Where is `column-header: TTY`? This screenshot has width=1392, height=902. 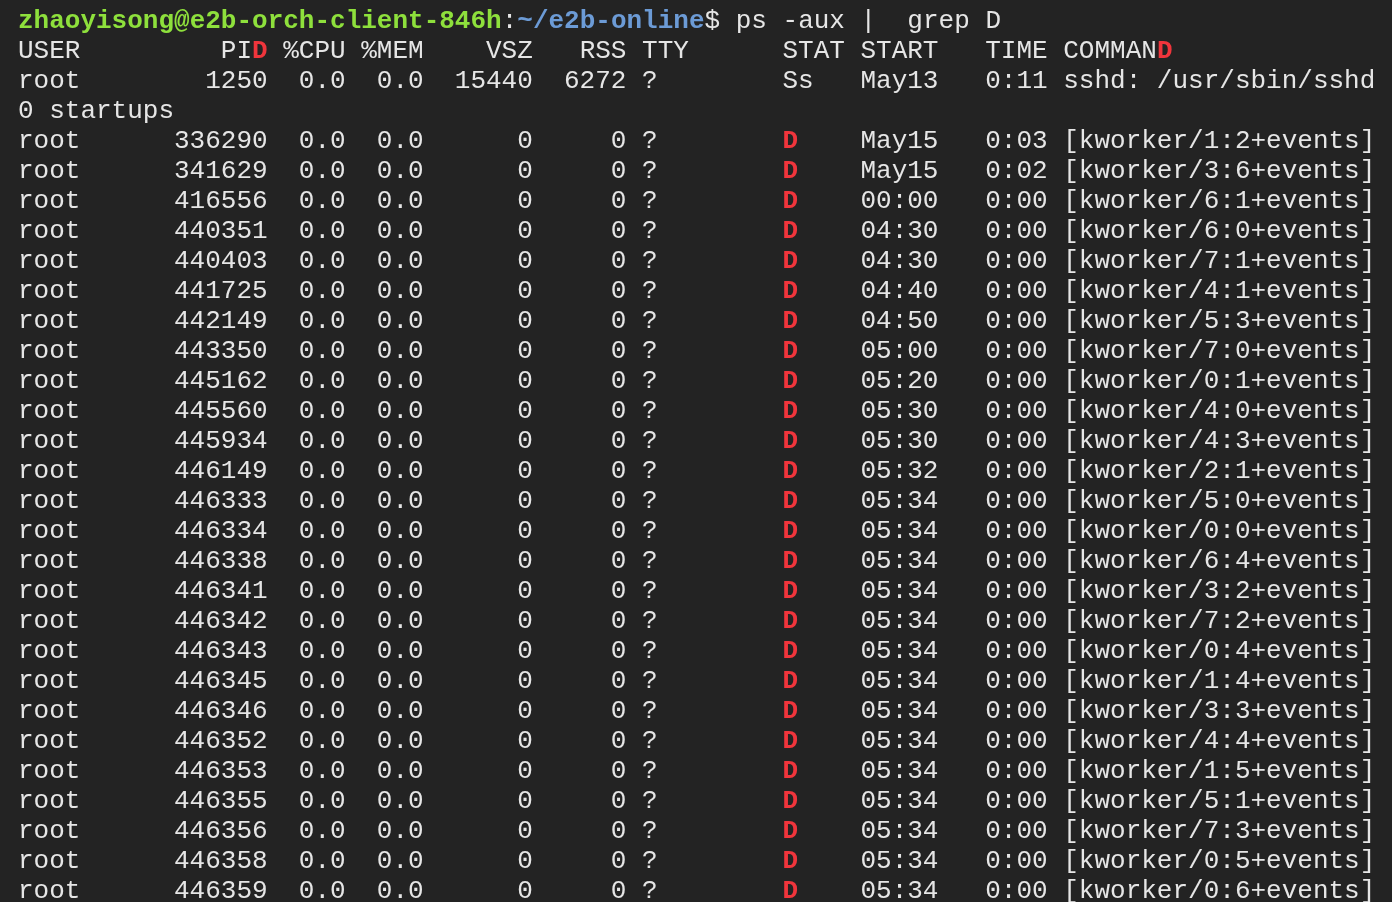
column-header: TTY is located at coordinates (665, 51).